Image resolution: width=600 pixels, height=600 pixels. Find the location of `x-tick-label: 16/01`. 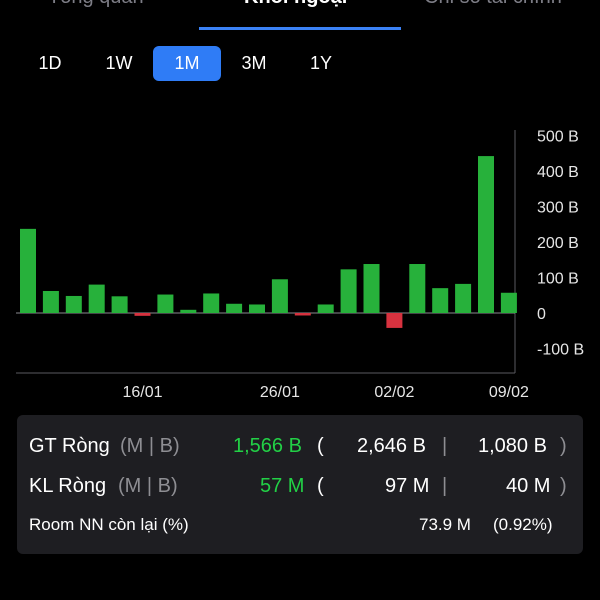

x-tick-label: 16/01 is located at coordinates (142, 392).